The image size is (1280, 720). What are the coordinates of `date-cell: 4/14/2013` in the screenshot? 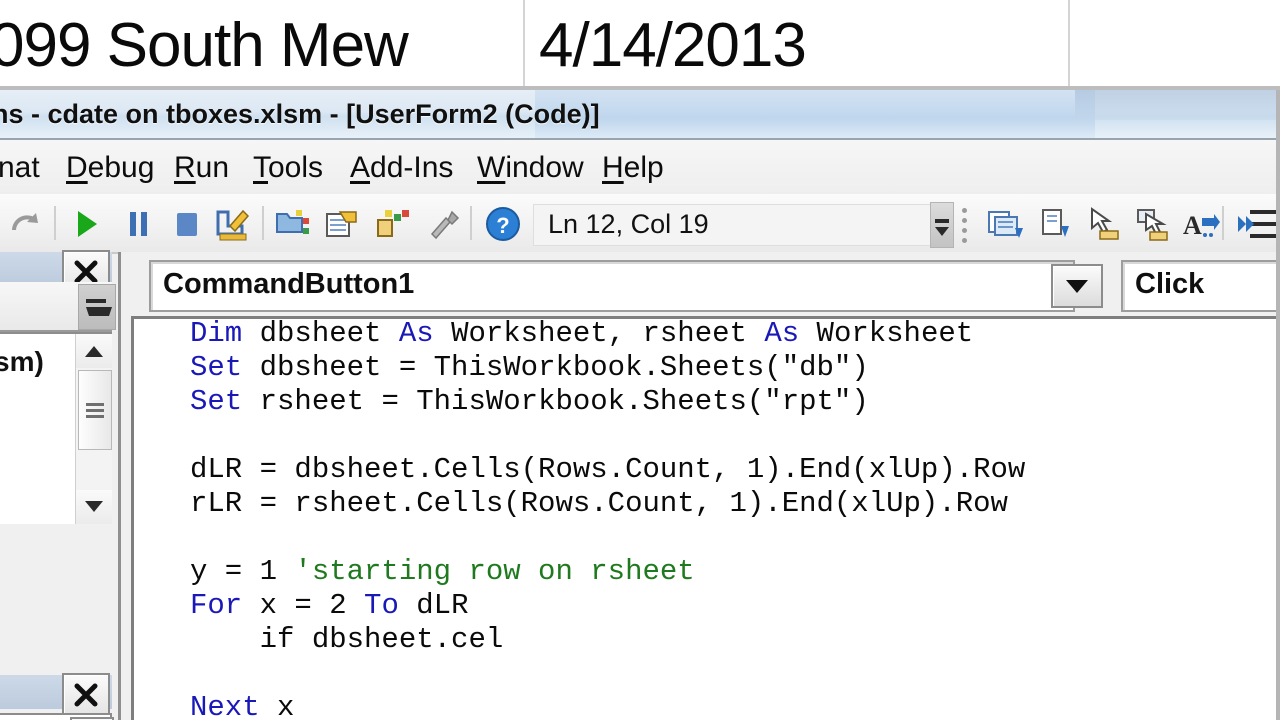 It's located at (797, 45).